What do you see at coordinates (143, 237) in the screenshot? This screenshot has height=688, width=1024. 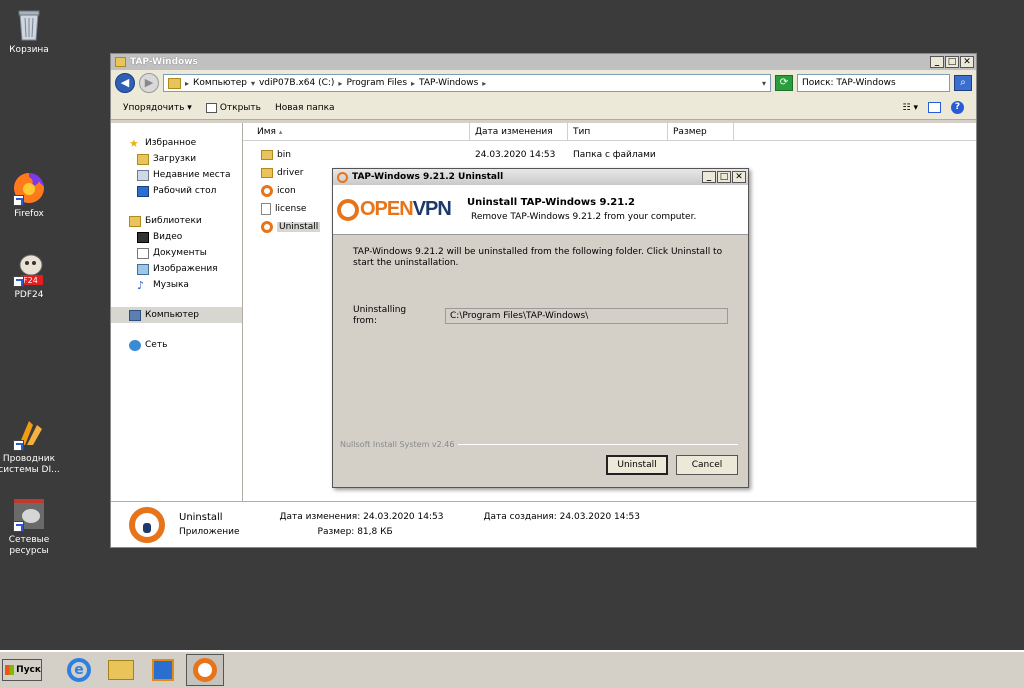 I see `video-icon` at bounding box center [143, 237].